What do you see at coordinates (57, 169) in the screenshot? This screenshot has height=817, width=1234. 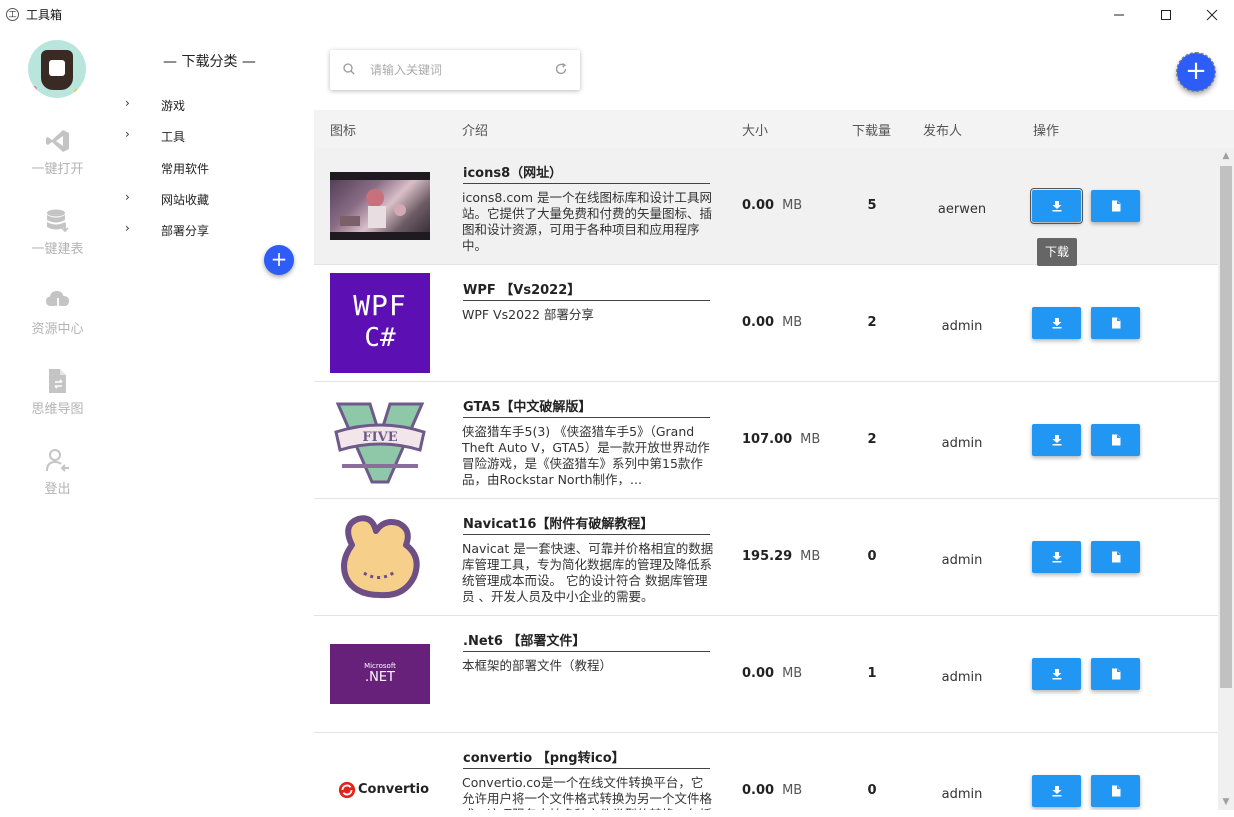 I see `nav-item-label: 一键打开` at bounding box center [57, 169].